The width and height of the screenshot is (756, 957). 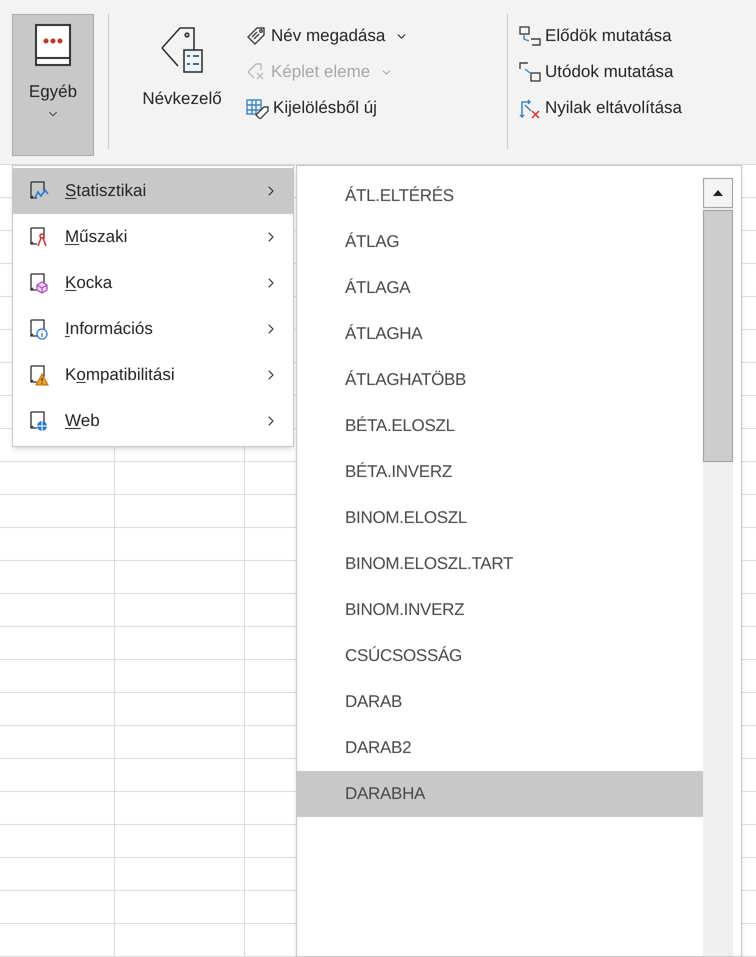 I want to click on scroll-thumb, so click(x=718, y=336).